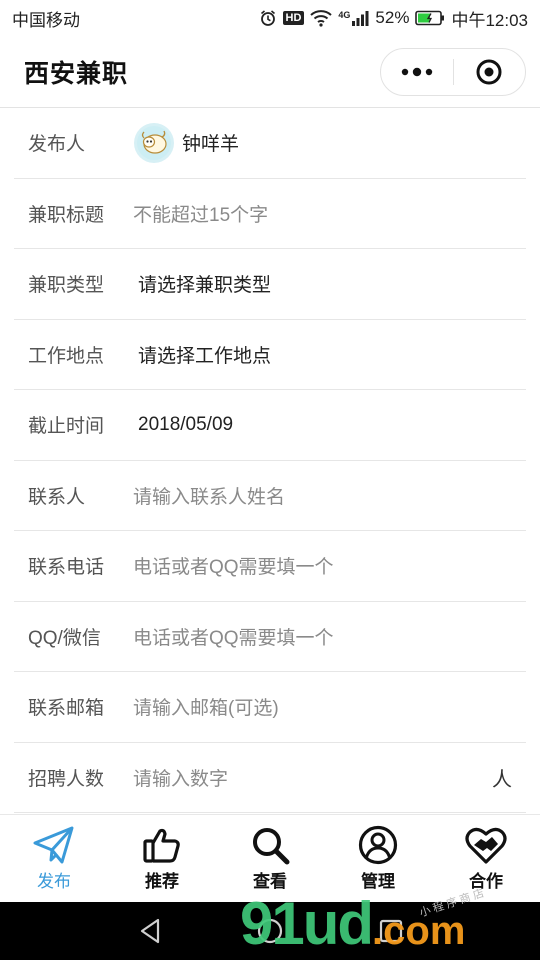  I want to click on location-row: 工作地点 请选择工作地点, so click(270, 355).